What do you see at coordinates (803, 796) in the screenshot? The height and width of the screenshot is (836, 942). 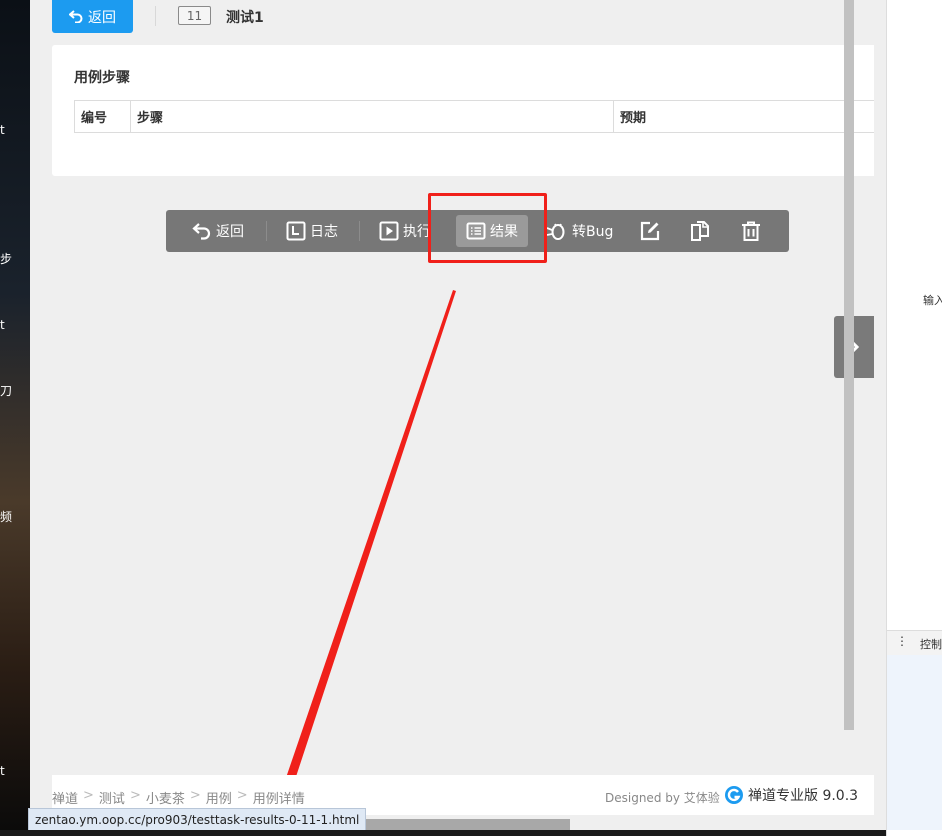 I see `product-version: 禅道专业版 9.0.3` at bounding box center [803, 796].